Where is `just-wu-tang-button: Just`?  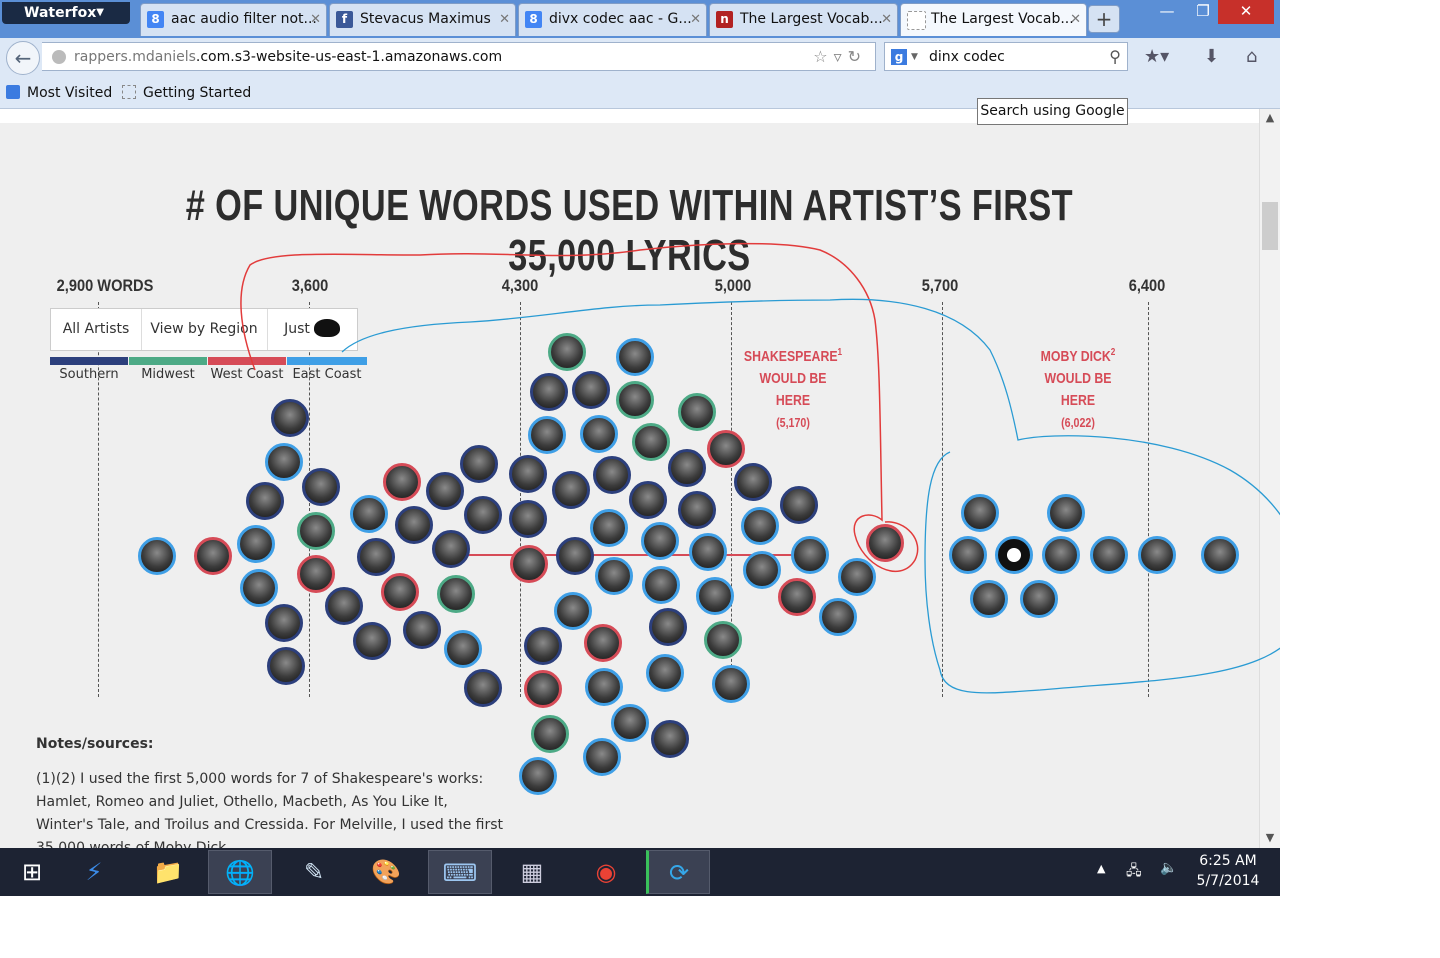 just-wu-tang-button: Just is located at coordinates (312, 329).